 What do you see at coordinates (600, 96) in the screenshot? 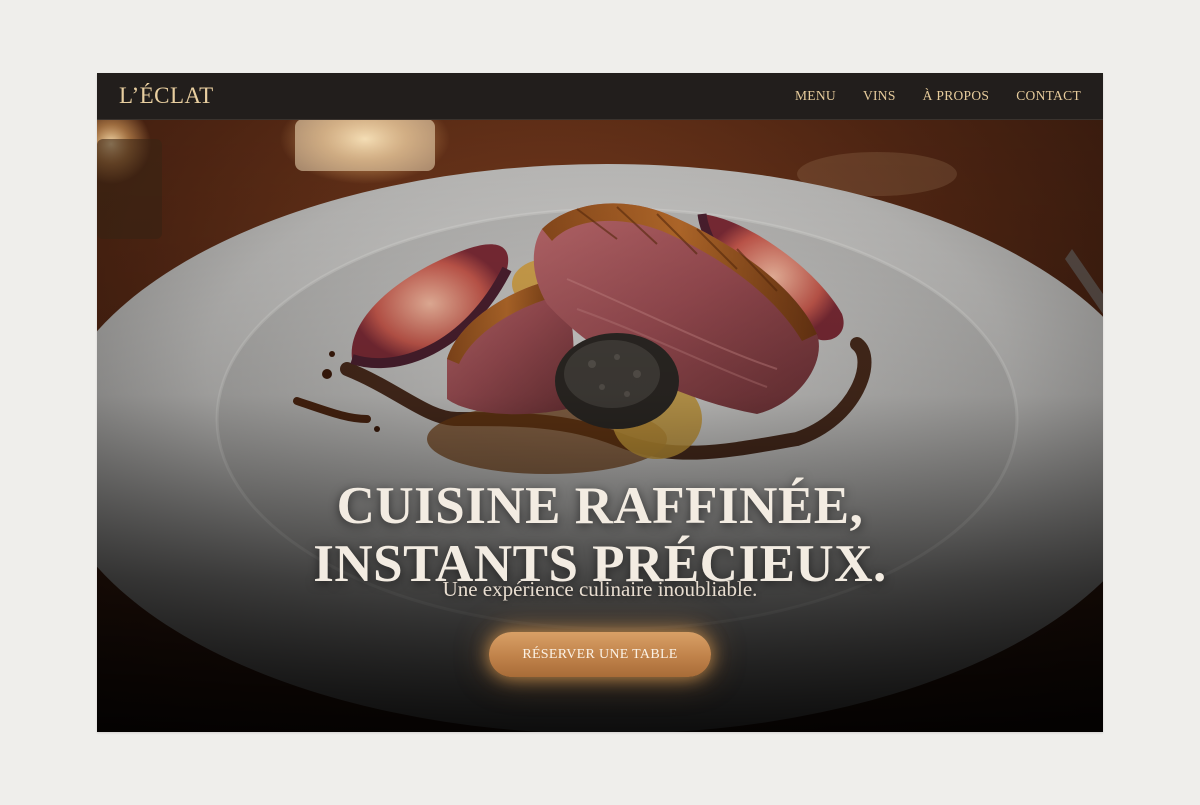
I see `top-navigation-bar: L’ÉCLAT MENU VINS À PROPOS CONTACT` at bounding box center [600, 96].